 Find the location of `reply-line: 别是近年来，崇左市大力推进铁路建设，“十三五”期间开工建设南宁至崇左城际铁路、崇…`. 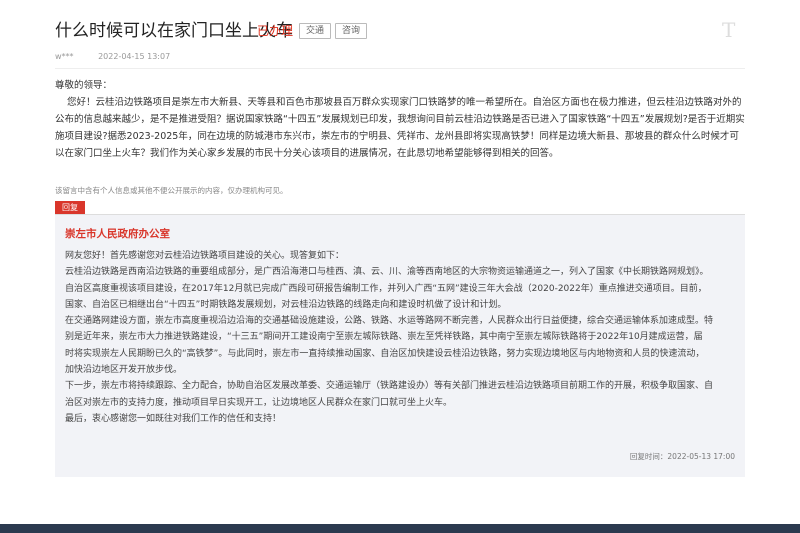

reply-line: 别是近年来，崇左市大力推进铁路建设，“十三五”期间开工建设南宁至崇左城际铁路、崇… is located at coordinates (384, 337).